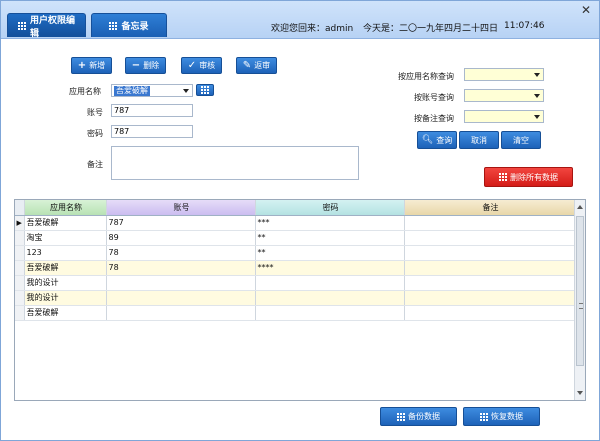  Describe the element at coordinates (312, 29) in the screenshot. I see `welcome-text: 欢迎您回来：admin` at that location.